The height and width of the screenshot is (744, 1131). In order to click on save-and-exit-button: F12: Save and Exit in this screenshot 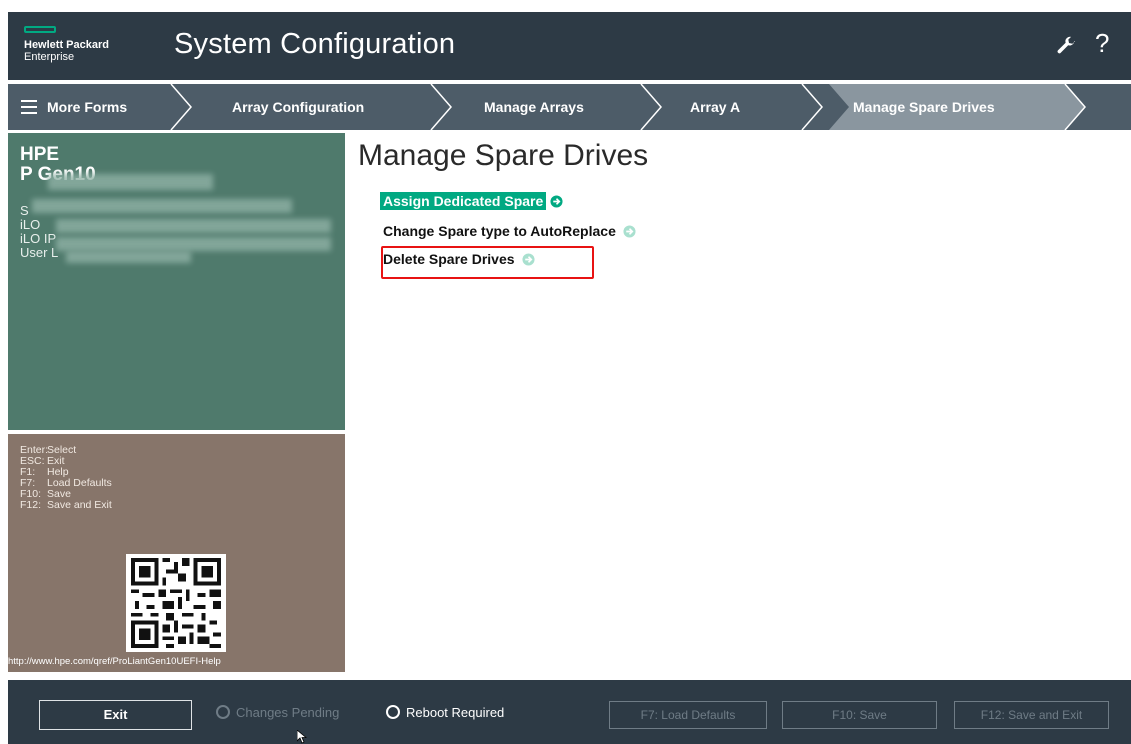, I will do `click(1031, 715)`.